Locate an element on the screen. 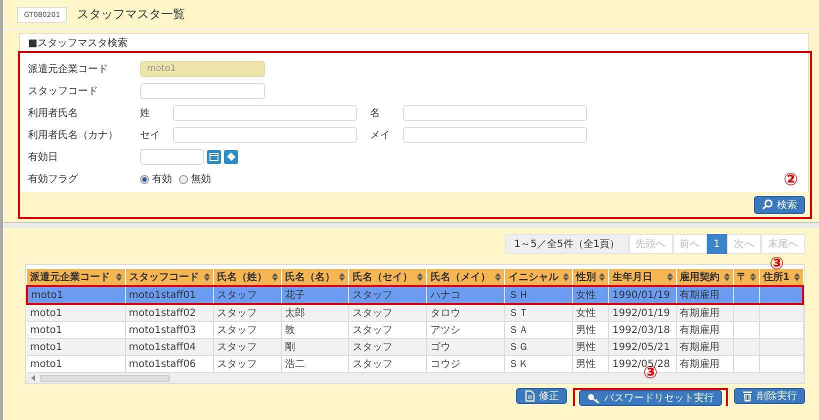 This screenshot has width=819, height=420. field-label: 利用者氏名（カナ） is located at coordinates (73, 135).